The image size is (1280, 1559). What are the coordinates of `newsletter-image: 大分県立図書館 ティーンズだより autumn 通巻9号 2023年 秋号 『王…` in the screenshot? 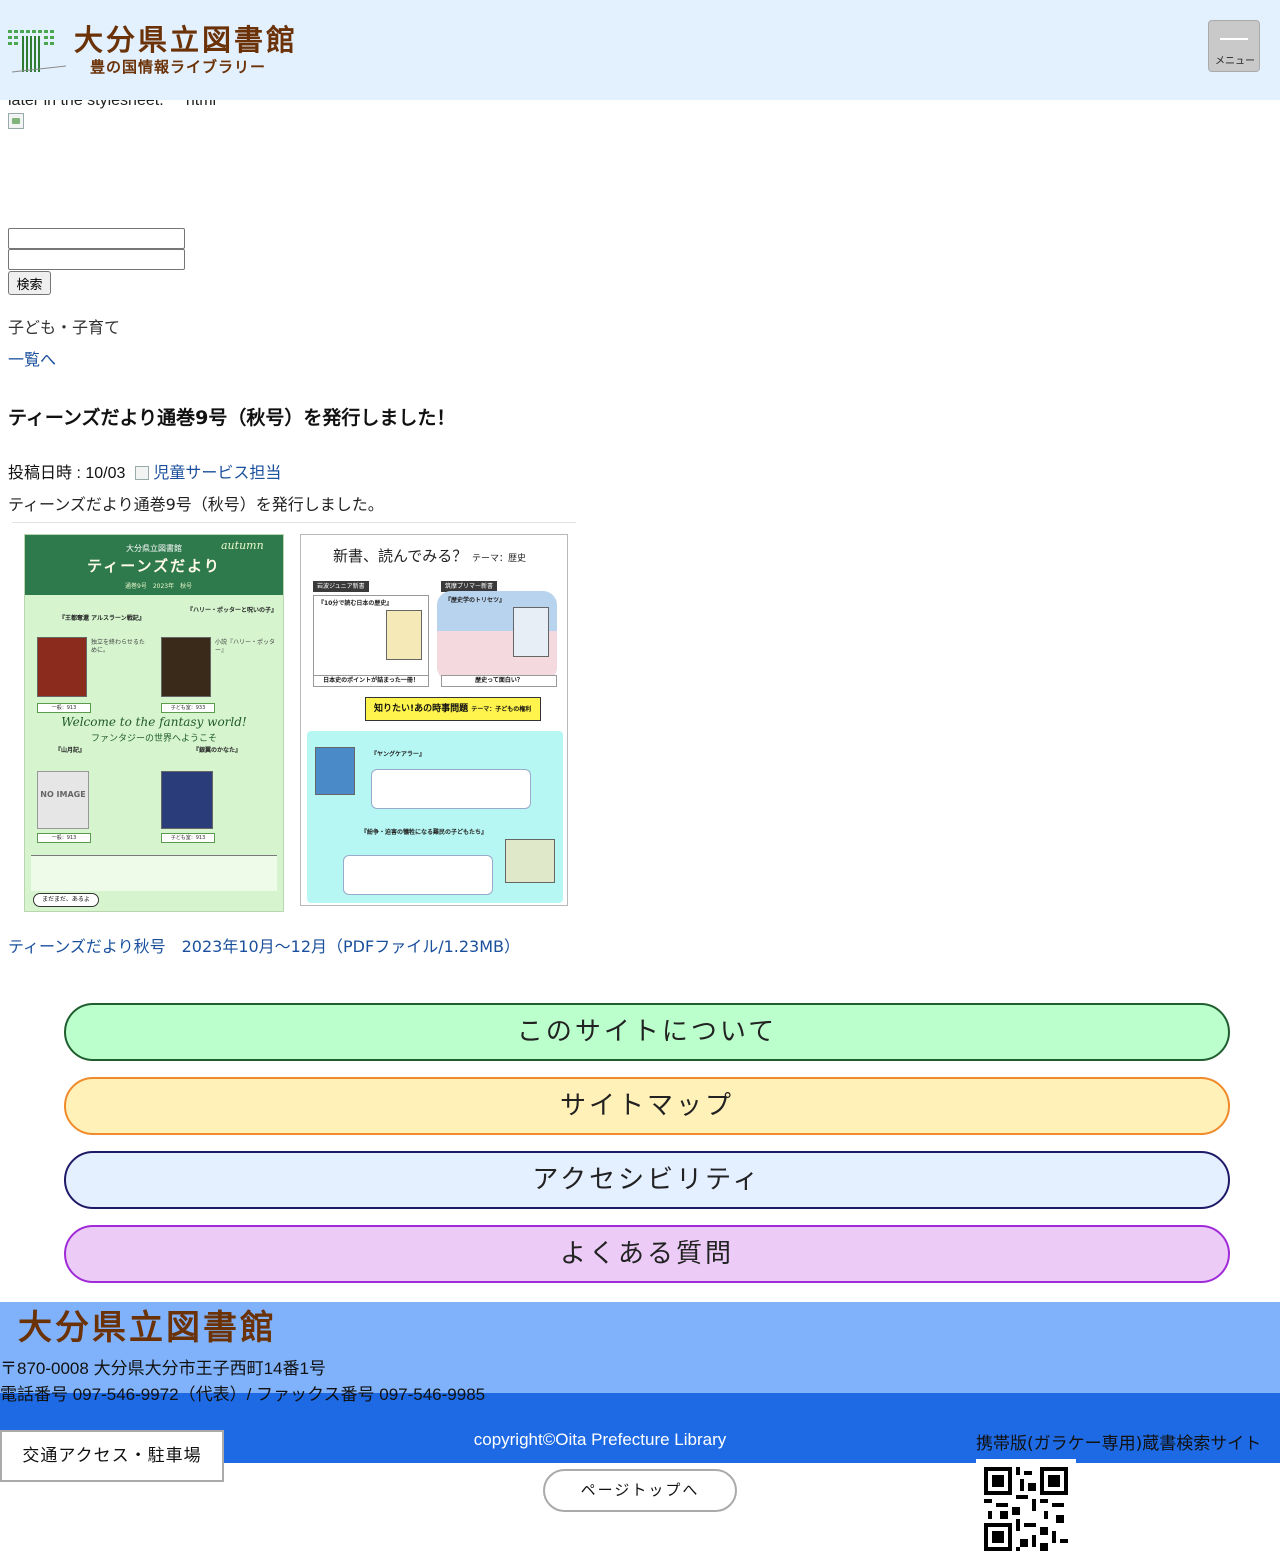 It's located at (294, 723).